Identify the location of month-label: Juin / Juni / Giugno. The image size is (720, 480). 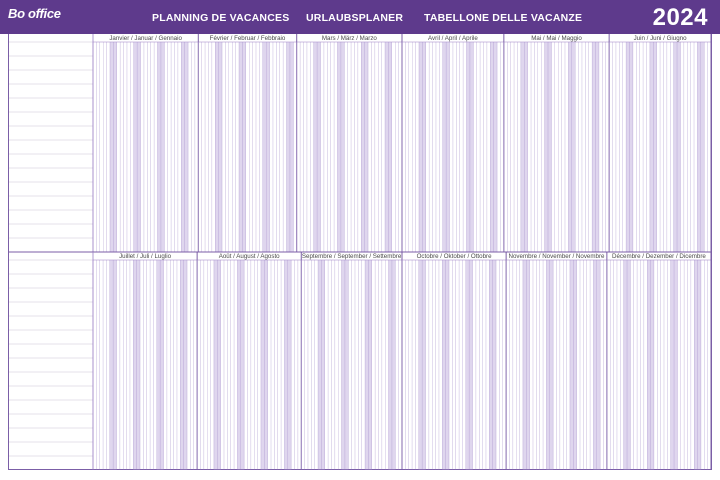
(661, 38).